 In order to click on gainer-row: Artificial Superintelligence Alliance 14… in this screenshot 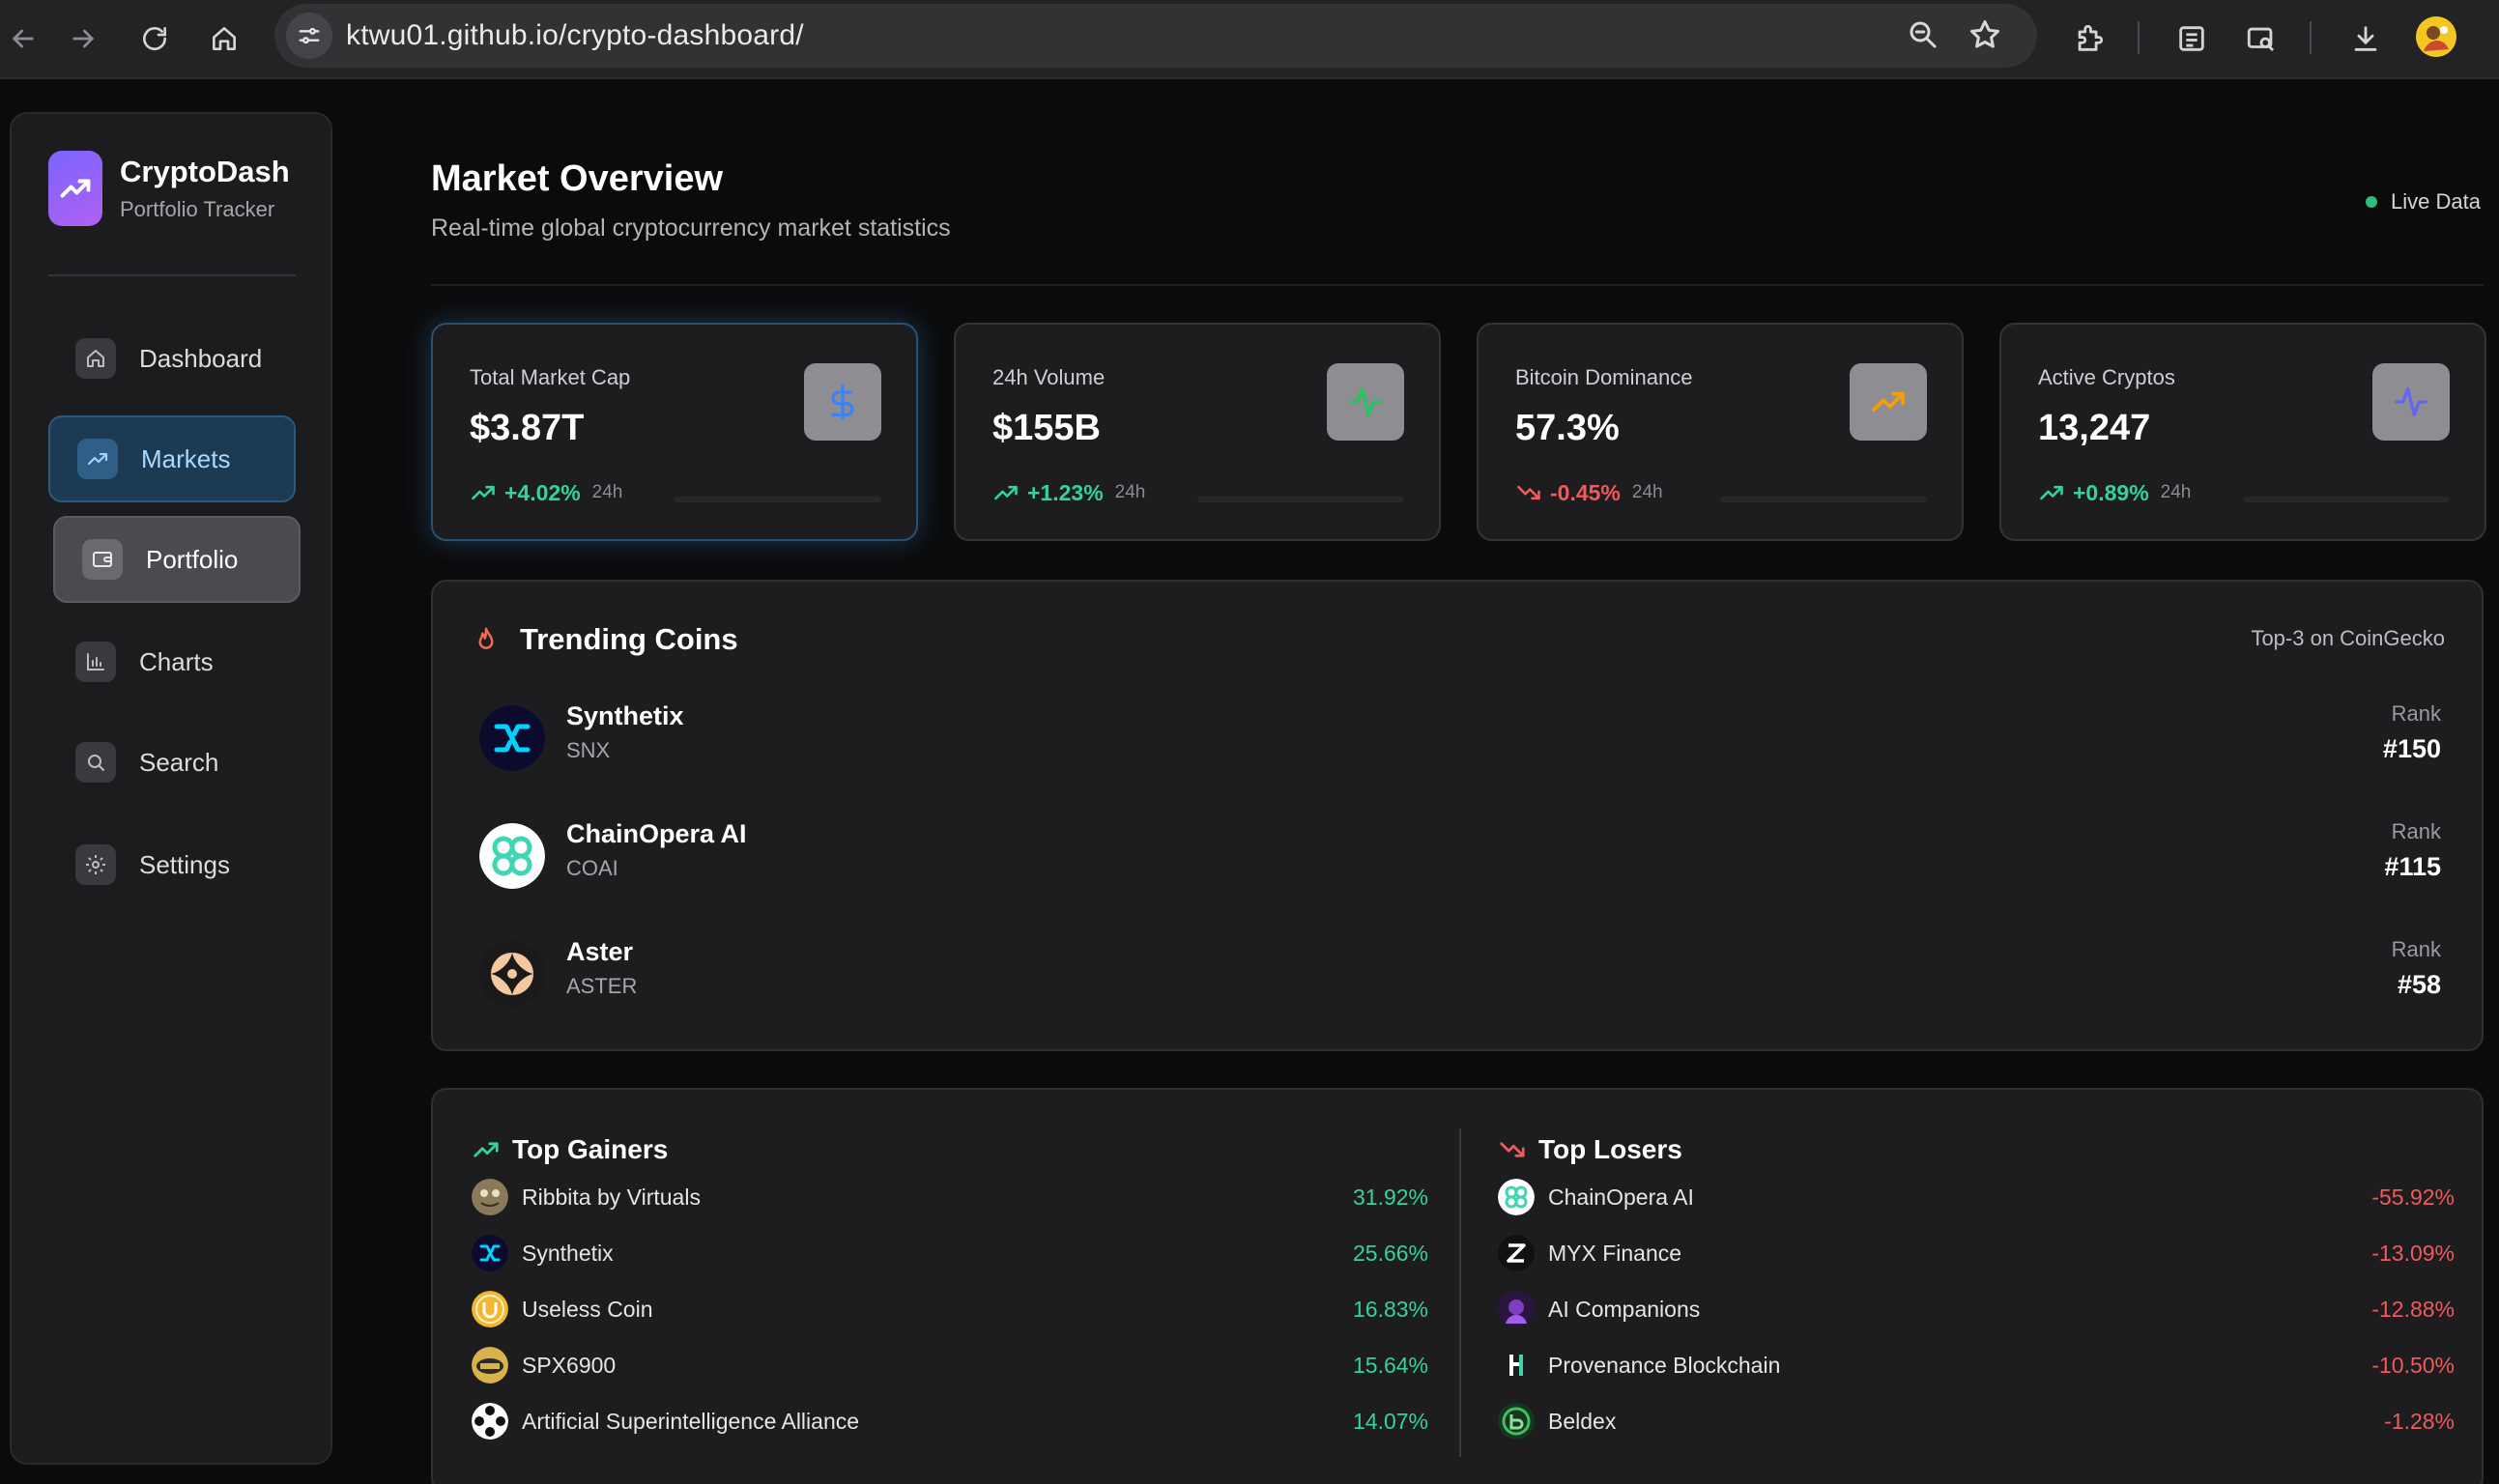, I will do `click(950, 1421)`.